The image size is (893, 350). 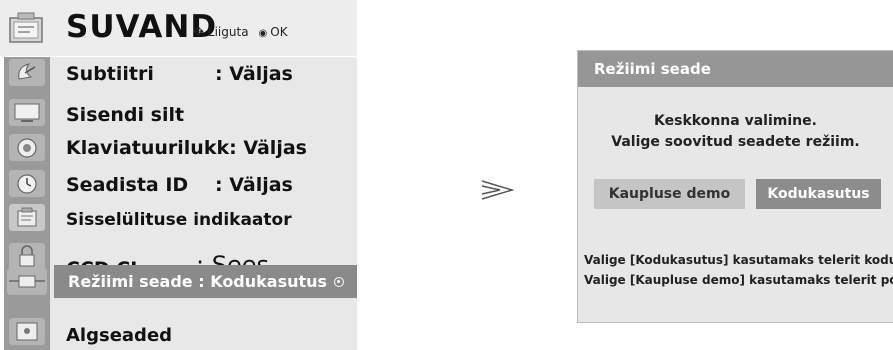 What do you see at coordinates (27, 281) in the screenshot?
I see `input-plug-icon` at bounding box center [27, 281].